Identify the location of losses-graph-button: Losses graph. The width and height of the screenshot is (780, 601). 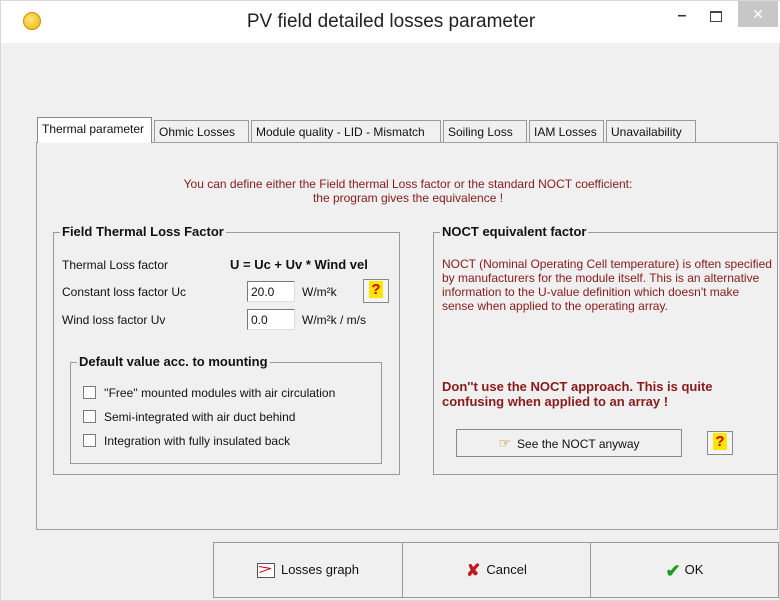
(308, 570).